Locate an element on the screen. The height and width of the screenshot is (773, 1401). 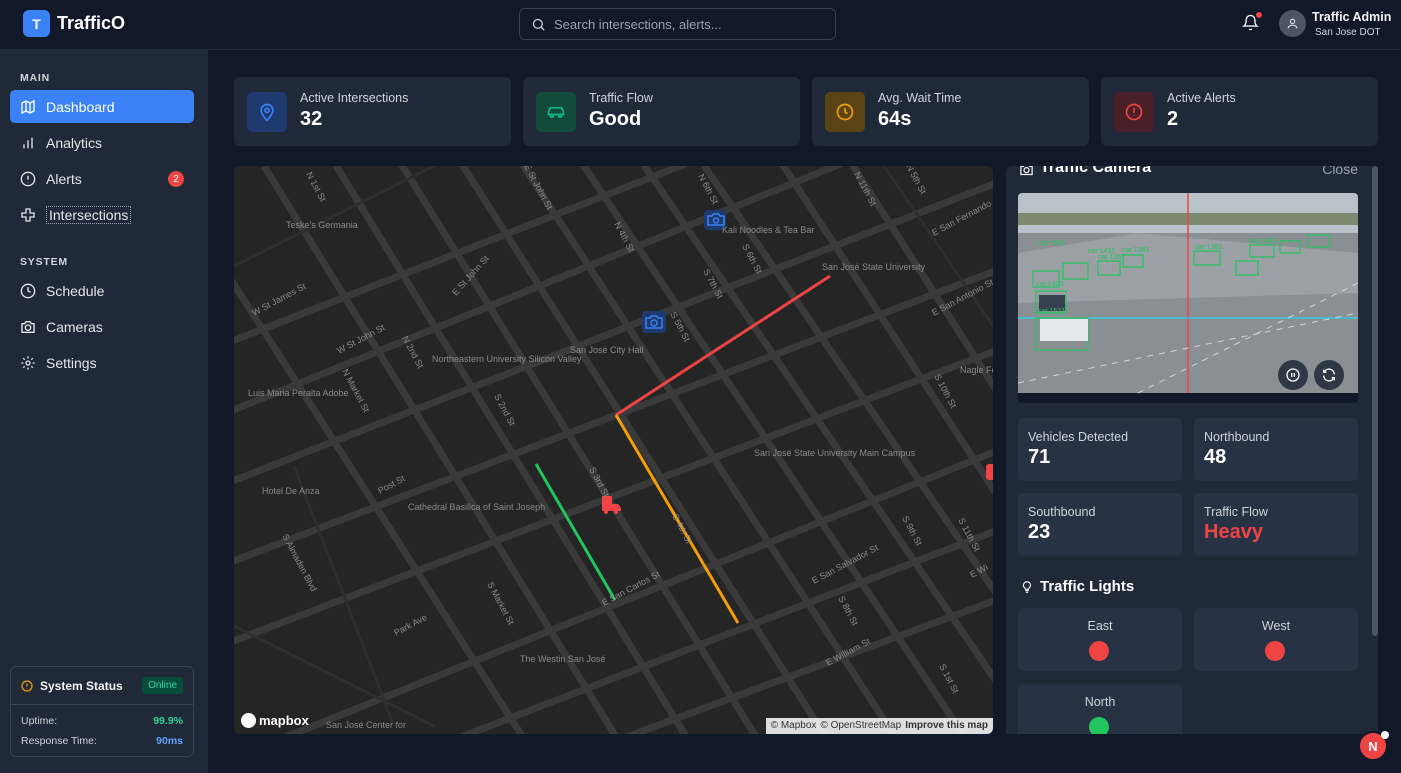
map-label: E St John St is located at coordinates (470, 275).